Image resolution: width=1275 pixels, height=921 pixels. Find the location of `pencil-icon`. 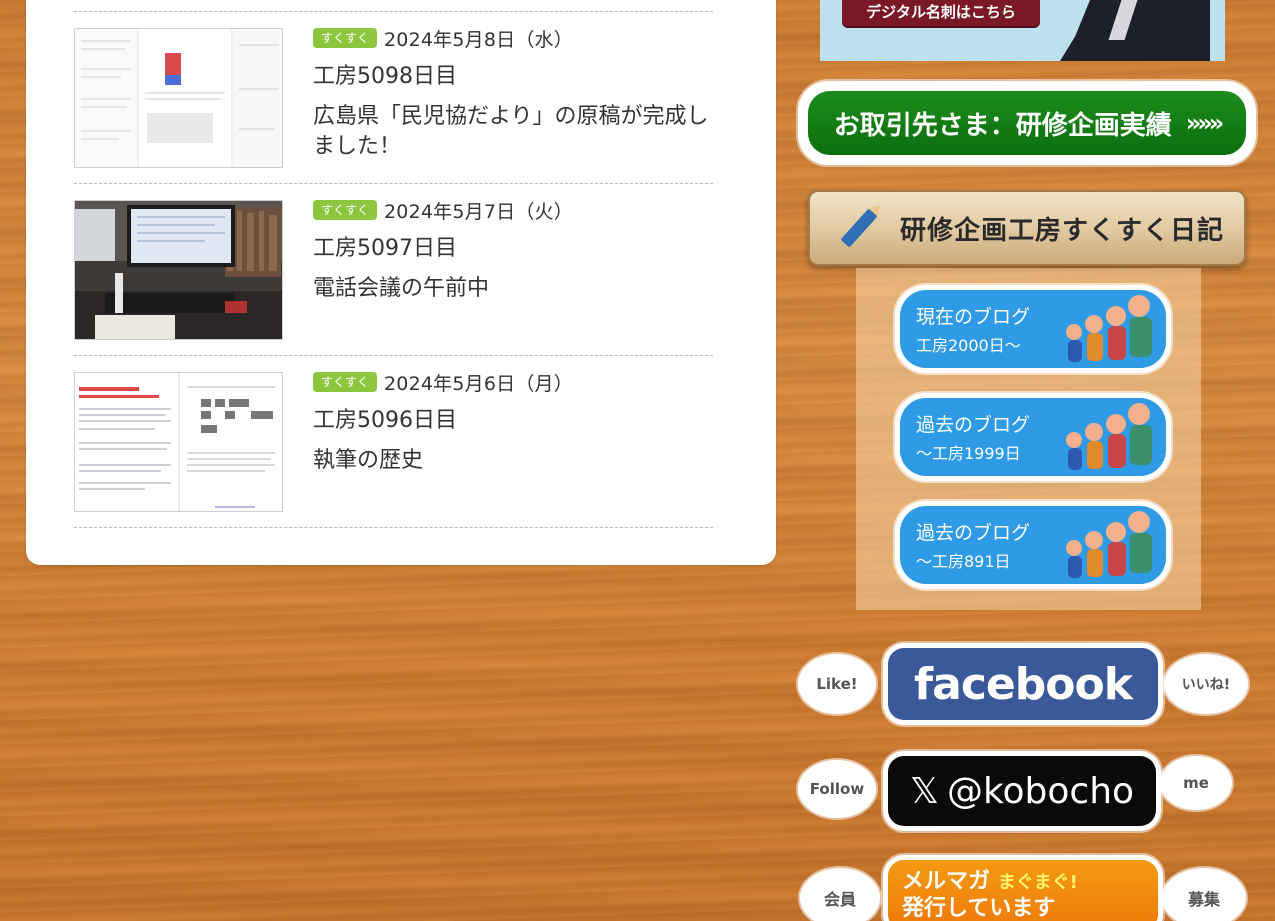

pencil-icon is located at coordinates (859, 228).